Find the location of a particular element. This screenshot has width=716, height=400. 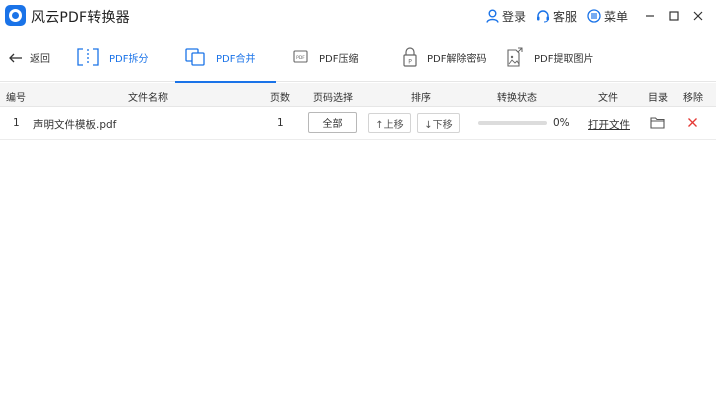

move-down-button: ↓下移 is located at coordinates (438, 123).